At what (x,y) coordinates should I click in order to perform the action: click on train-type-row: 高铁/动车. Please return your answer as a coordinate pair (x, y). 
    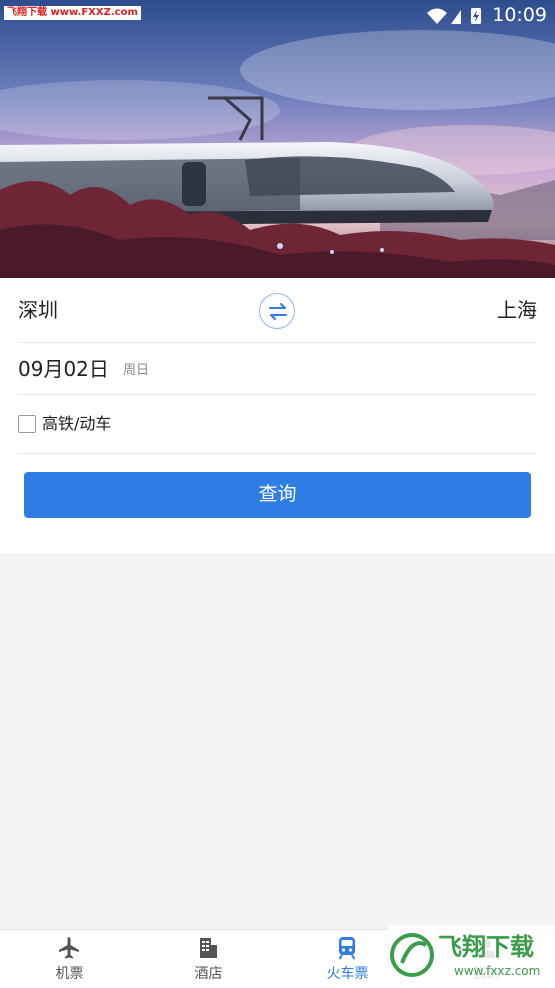
    Looking at the image, I should click on (277, 424).